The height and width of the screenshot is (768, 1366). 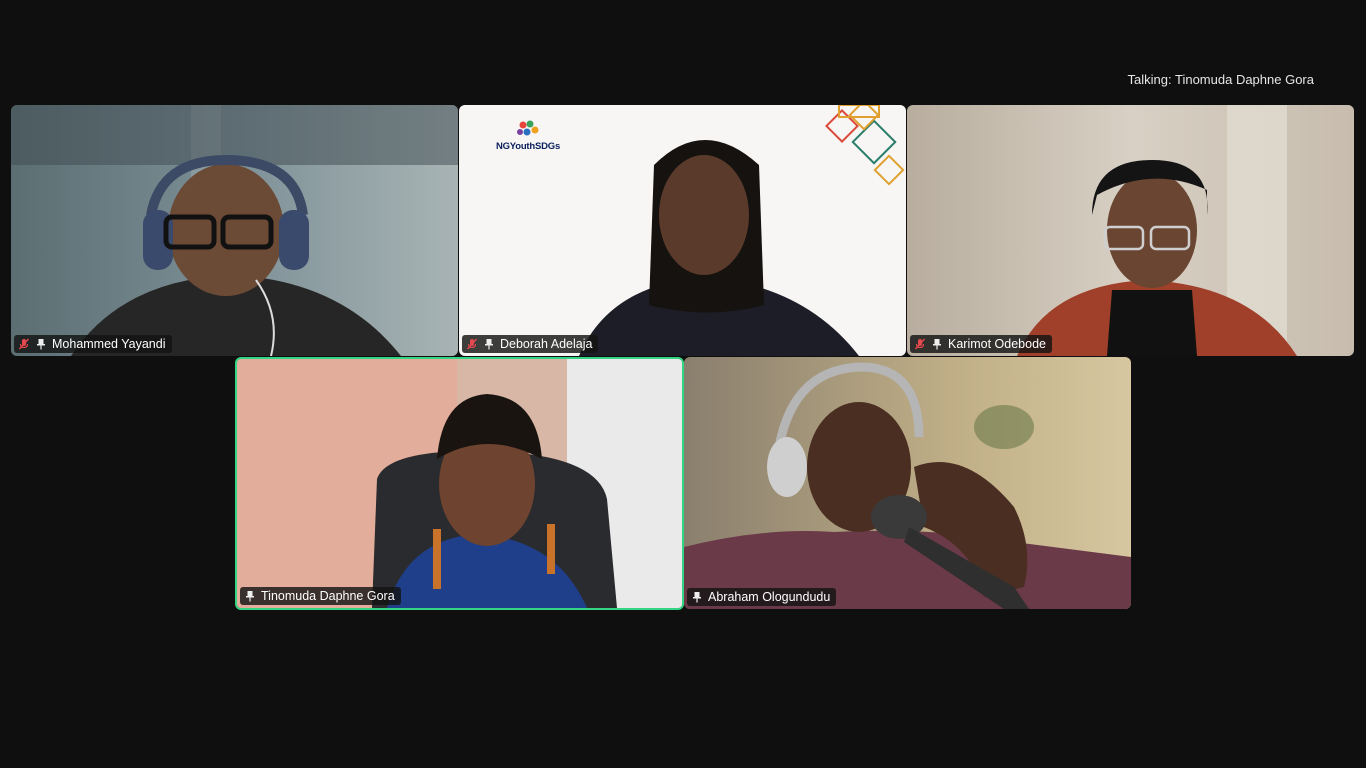 I want to click on participant-name: Tinomuda Daphne Gora, so click(x=328, y=596).